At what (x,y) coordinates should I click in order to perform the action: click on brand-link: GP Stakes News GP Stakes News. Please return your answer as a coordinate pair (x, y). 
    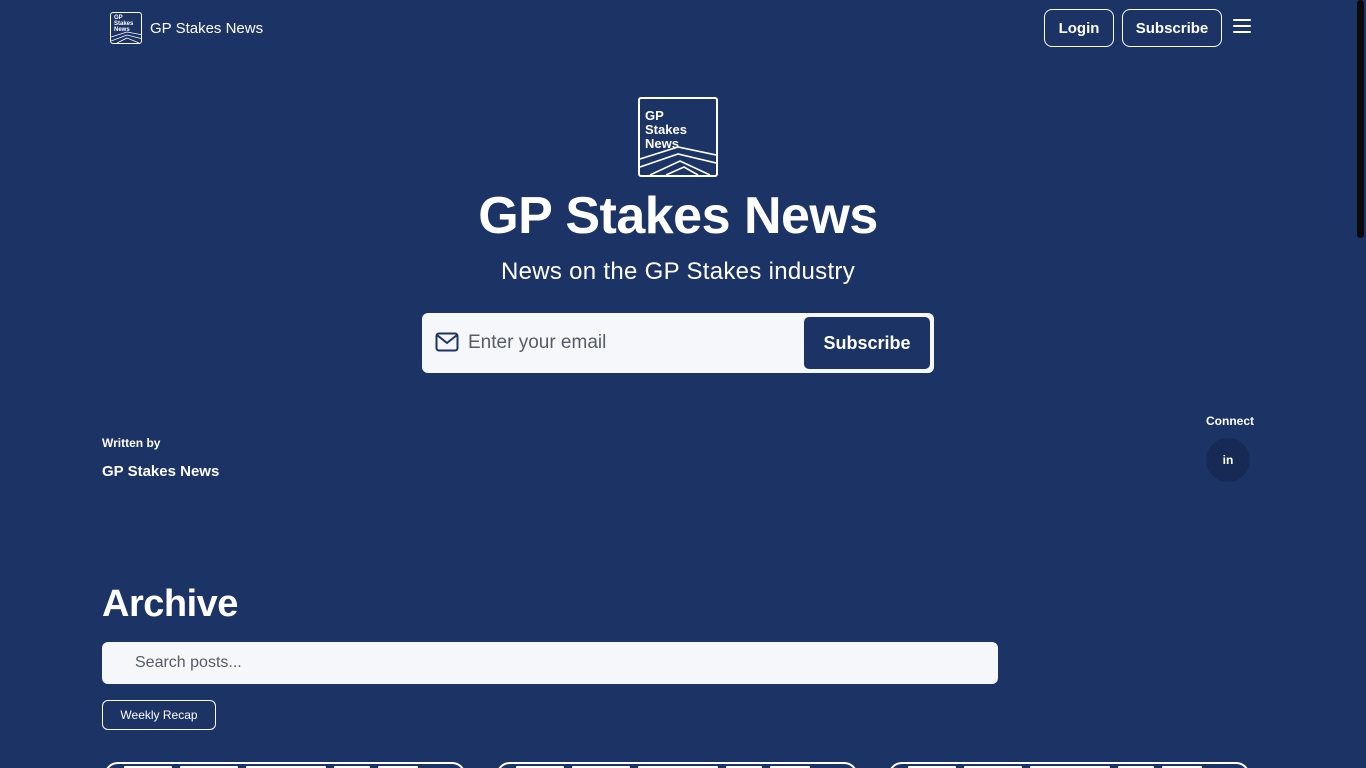
    Looking at the image, I should click on (186, 28).